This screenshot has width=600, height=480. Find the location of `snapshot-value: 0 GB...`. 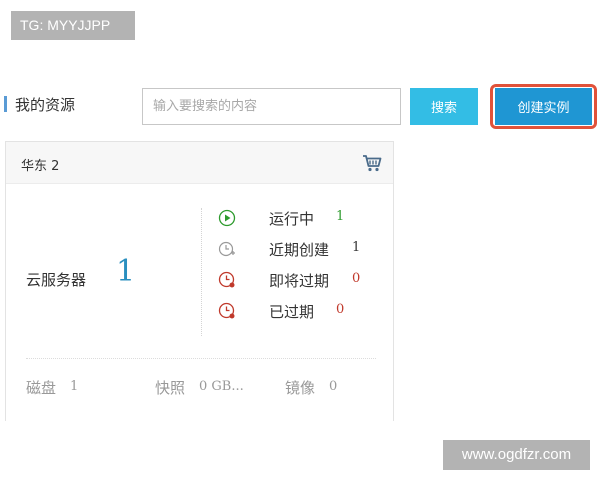

snapshot-value: 0 GB... is located at coordinates (221, 386).